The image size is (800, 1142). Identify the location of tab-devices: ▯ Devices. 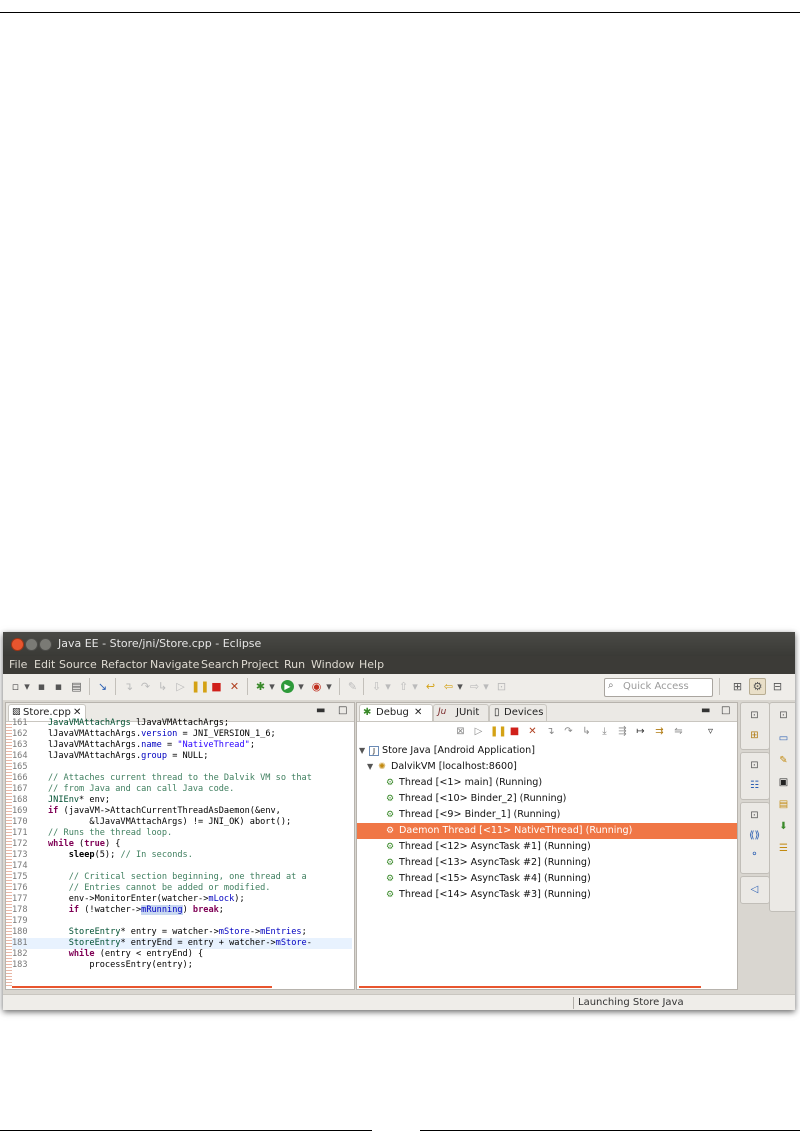
(518, 712).